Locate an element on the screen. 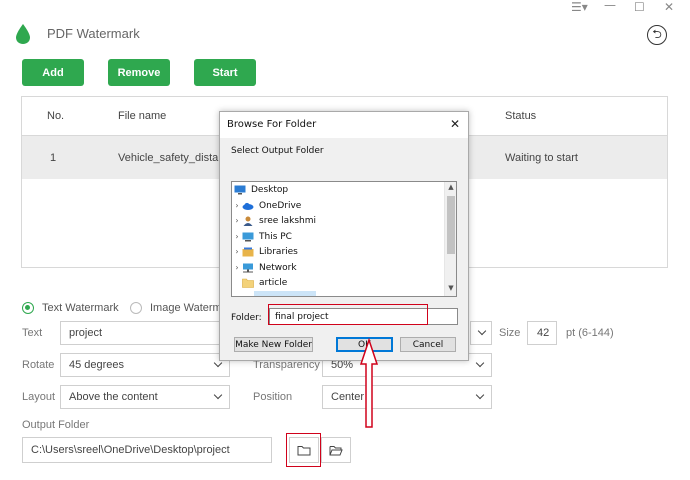 The image size is (690, 480). text-label: Text is located at coordinates (32, 333).